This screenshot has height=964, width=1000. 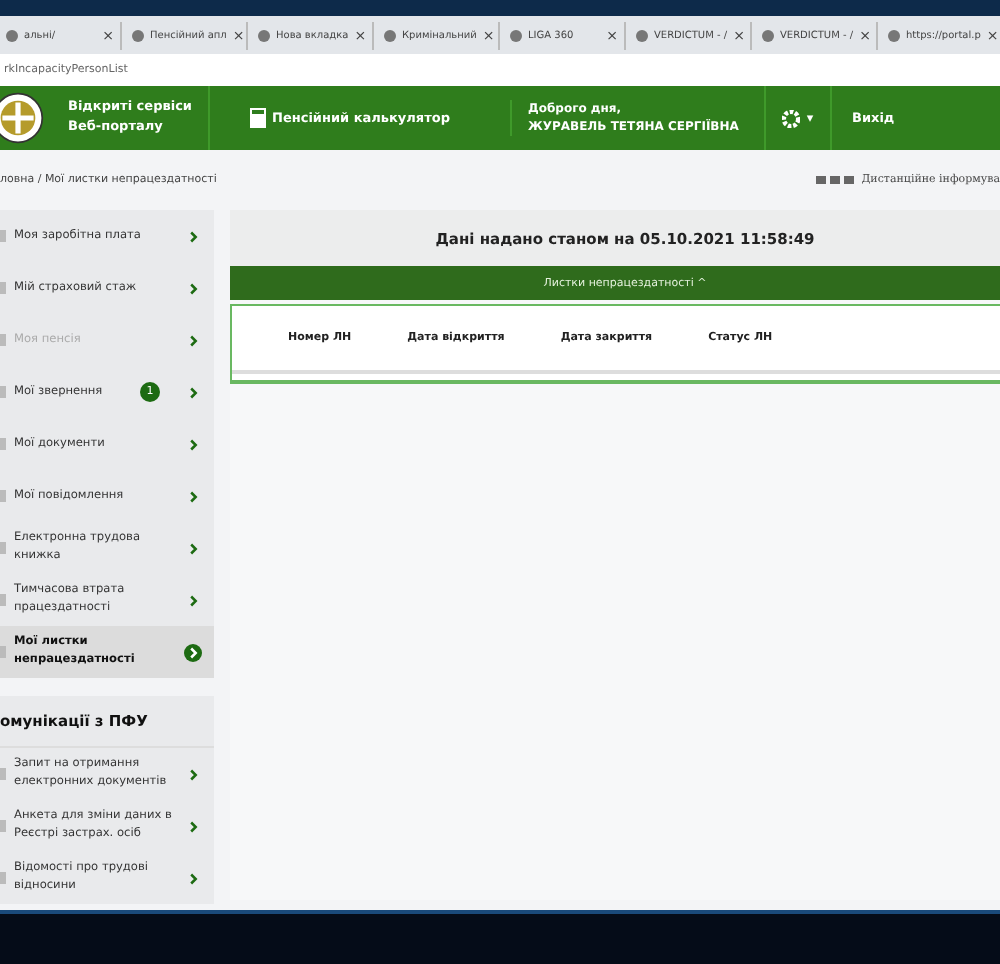 What do you see at coordinates (791, 118) in the screenshot?
I see `settings-icon` at bounding box center [791, 118].